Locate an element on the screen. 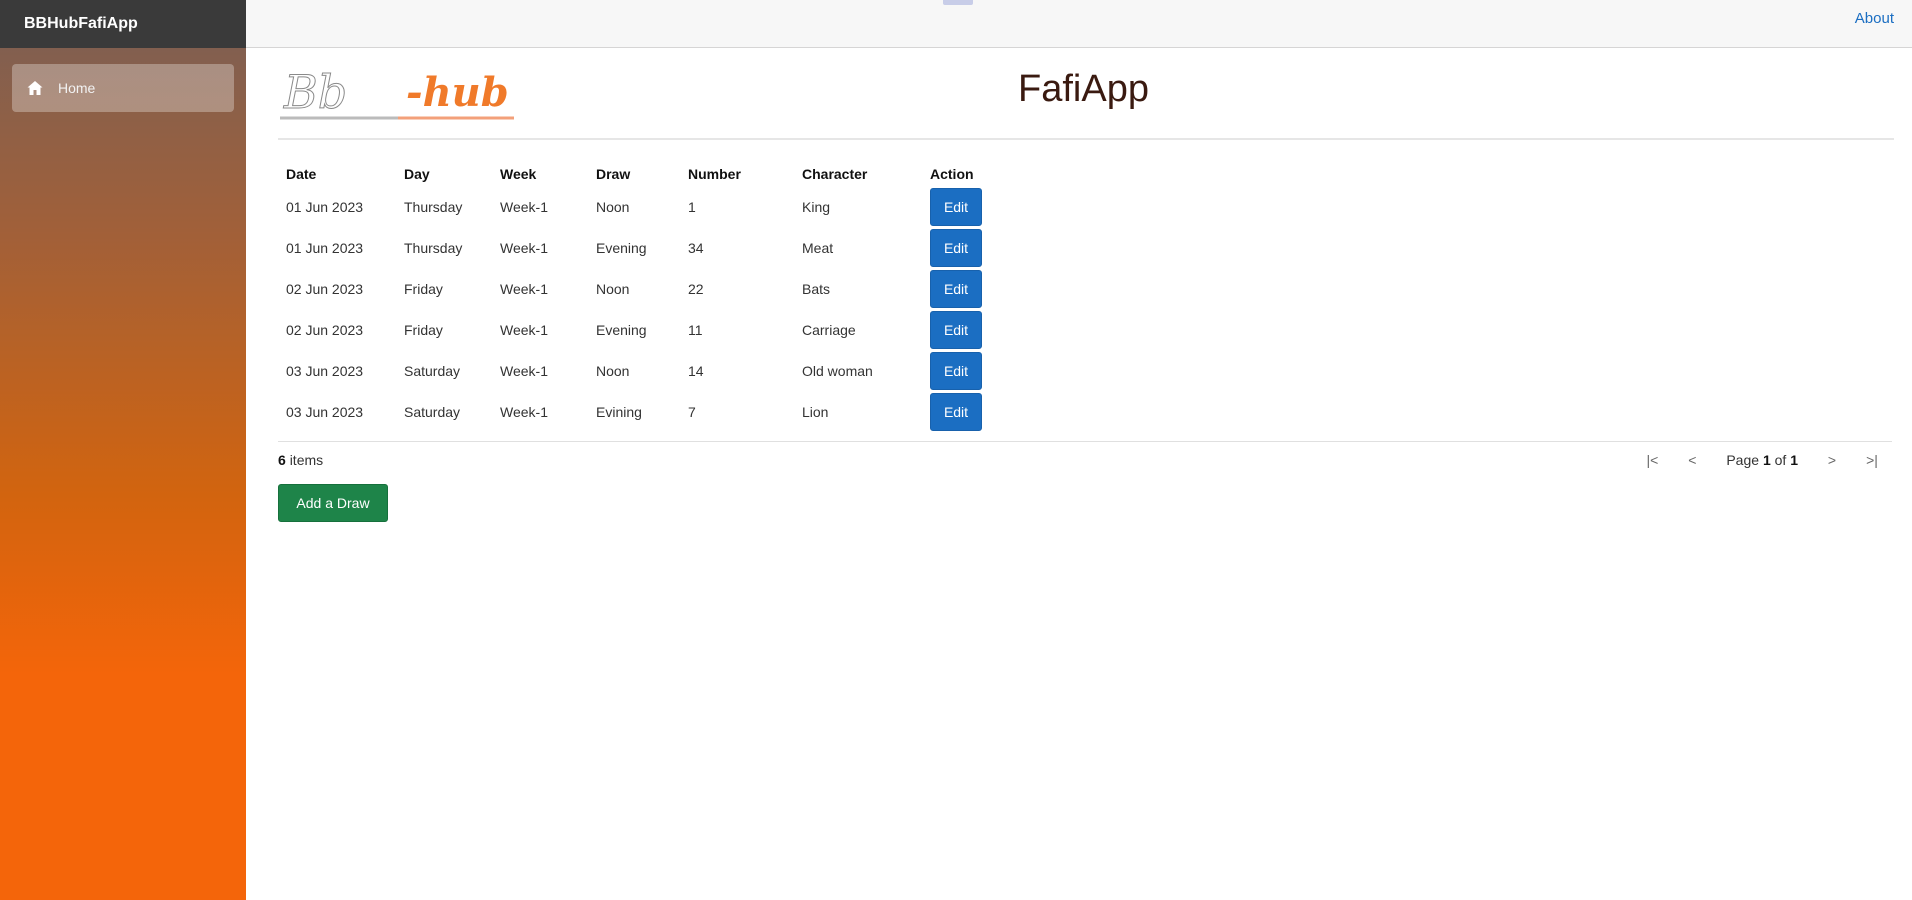  sidebar: BBHubFafiApp Home is located at coordinates (123, 450).